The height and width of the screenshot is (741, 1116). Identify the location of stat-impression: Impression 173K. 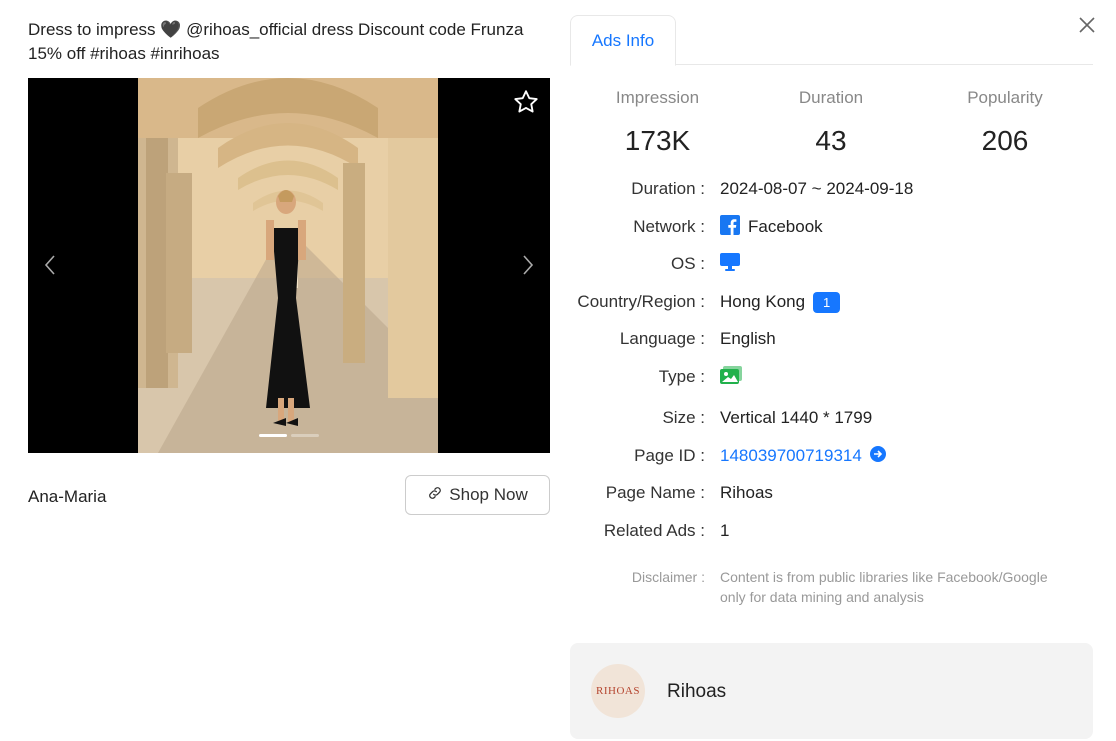
(657, 122).